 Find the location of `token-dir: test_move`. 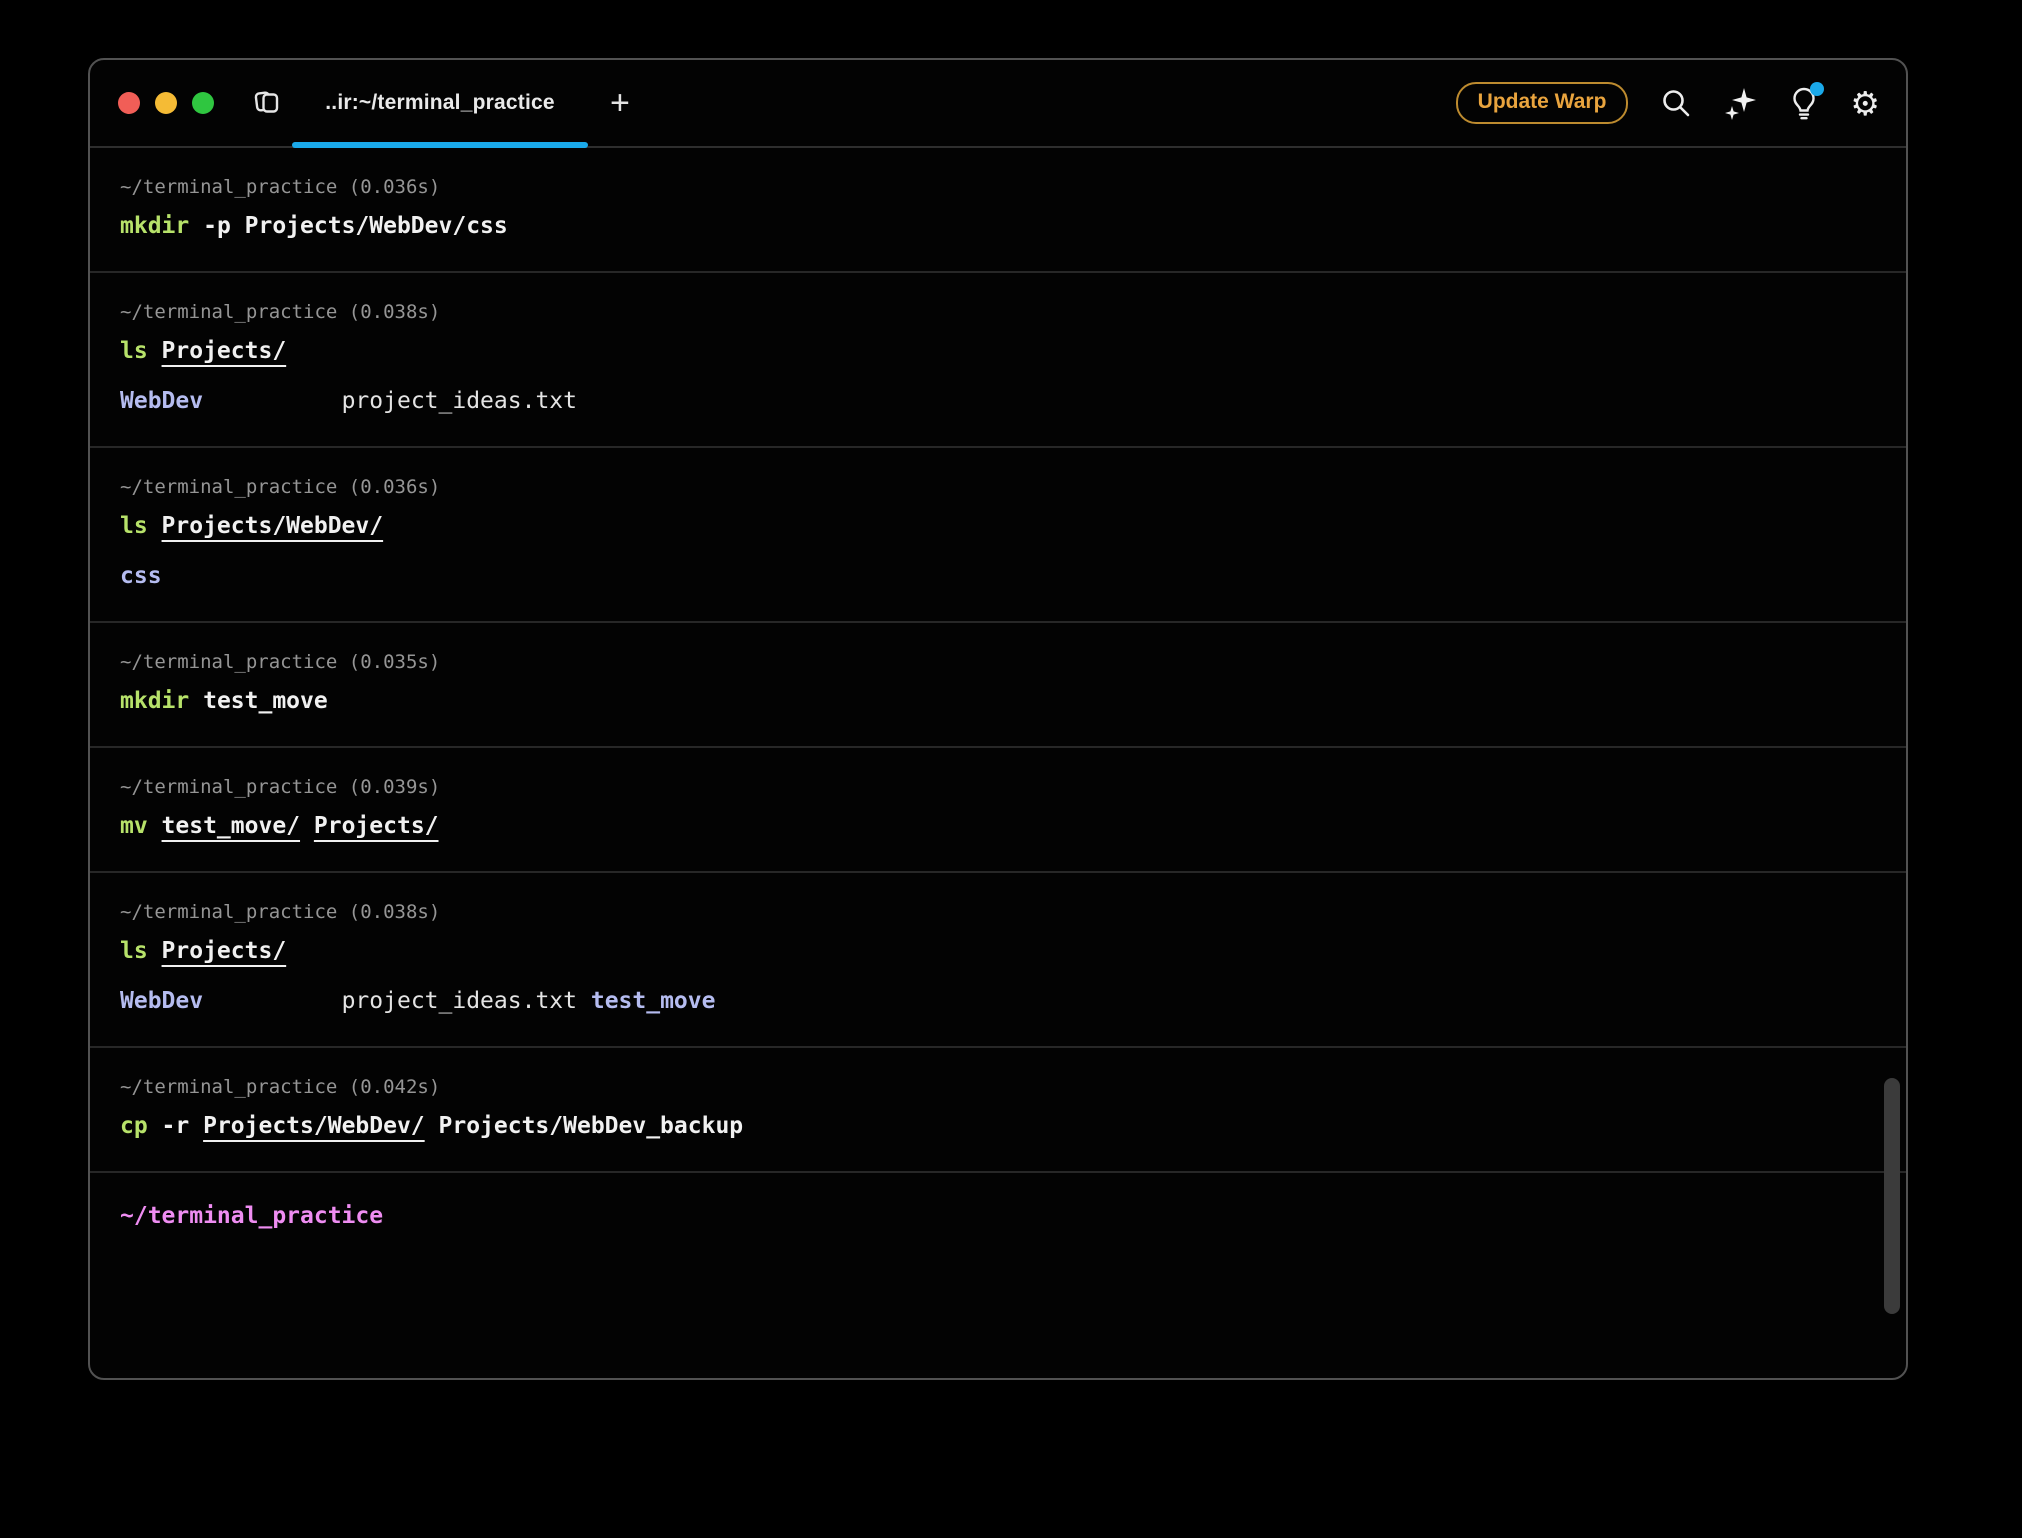

token-dir: test_move is located at coordinates (653, 1001).